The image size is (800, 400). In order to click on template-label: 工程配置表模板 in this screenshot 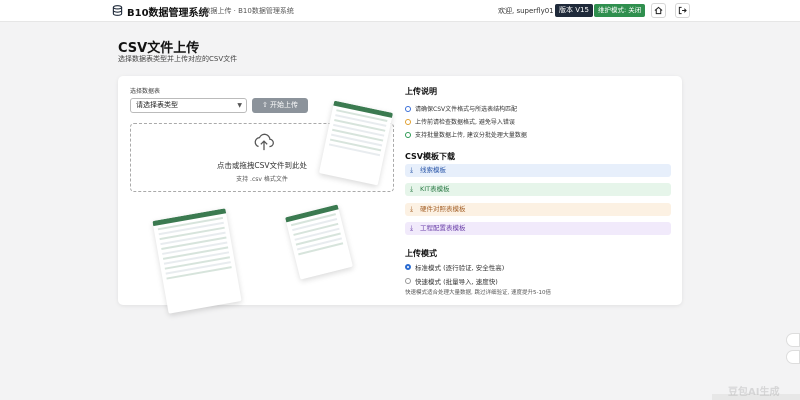, I will do `click(443, 228)`.